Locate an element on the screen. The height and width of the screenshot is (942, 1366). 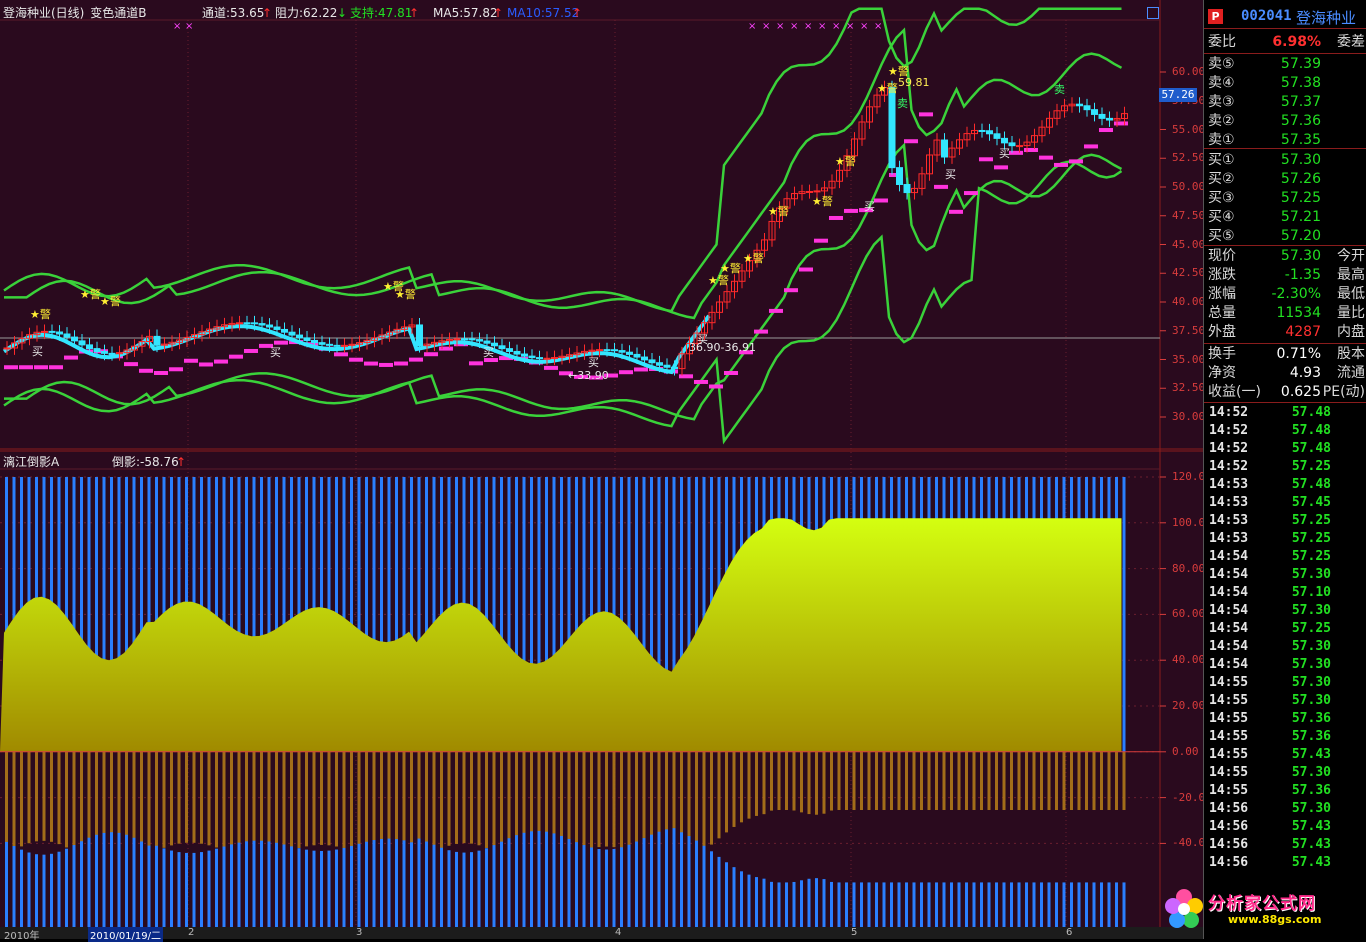
tick-price: 57.48 is located at coordinates (1311, 430).